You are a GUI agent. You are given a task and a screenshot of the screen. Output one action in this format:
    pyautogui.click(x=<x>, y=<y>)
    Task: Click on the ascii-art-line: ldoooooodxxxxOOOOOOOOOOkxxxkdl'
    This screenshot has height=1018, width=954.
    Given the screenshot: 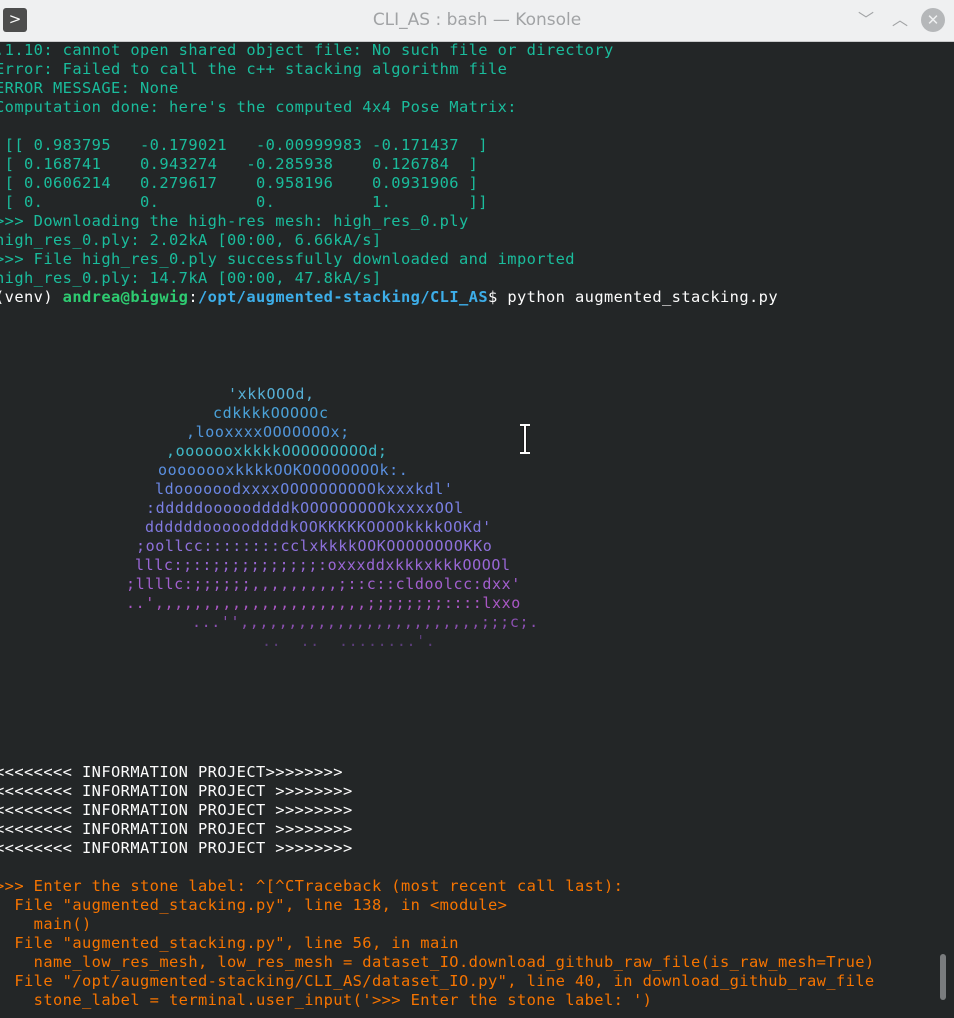 What is the action you would take?
    pyautogui.click(x=304, y=489)
    